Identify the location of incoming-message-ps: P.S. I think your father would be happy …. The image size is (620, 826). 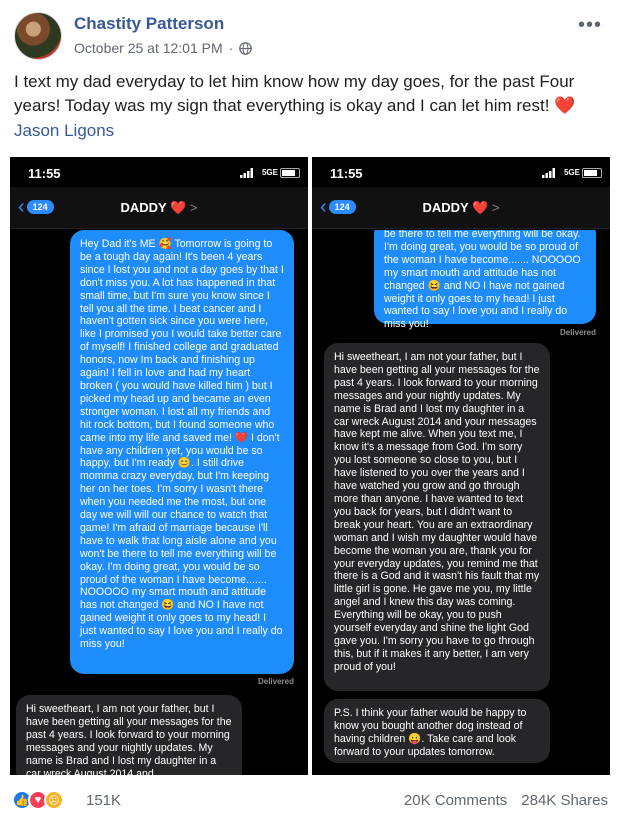
(437, 731).